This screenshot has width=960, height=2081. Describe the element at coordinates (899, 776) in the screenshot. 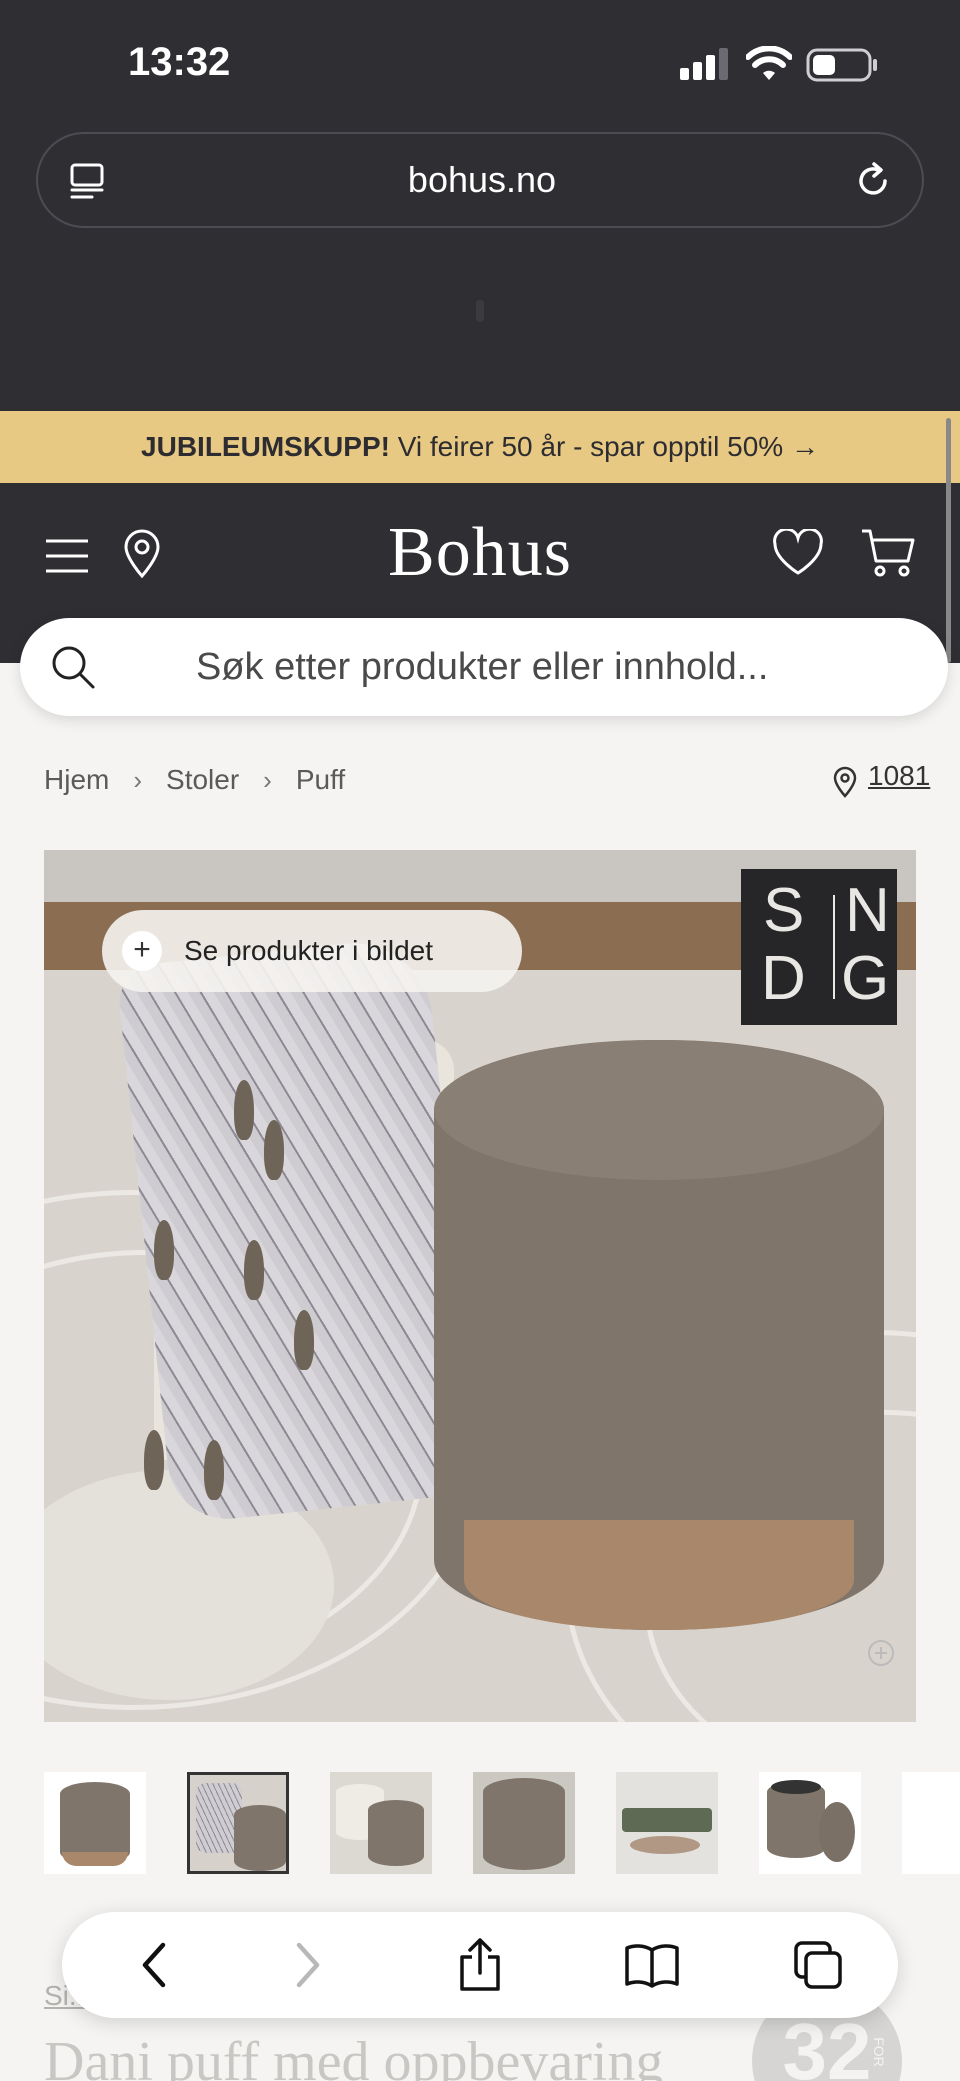

I see `store-code-link: 1081` at that location.